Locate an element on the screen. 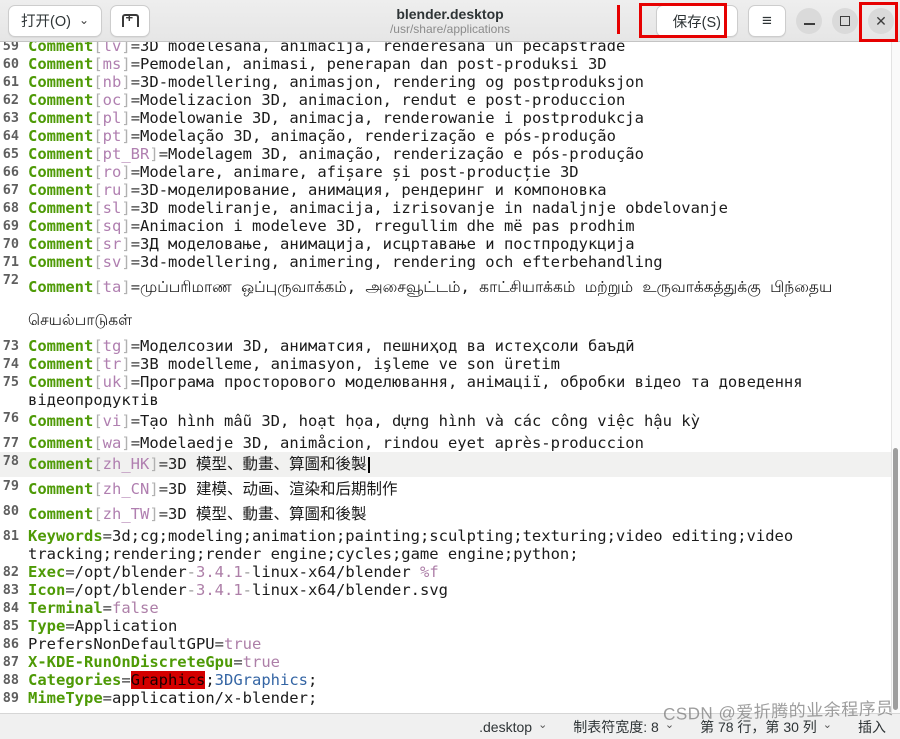 Image resolution: width=900 pixels, height=739 pixels. line-number: 69 is located at coordinates (10, 226).